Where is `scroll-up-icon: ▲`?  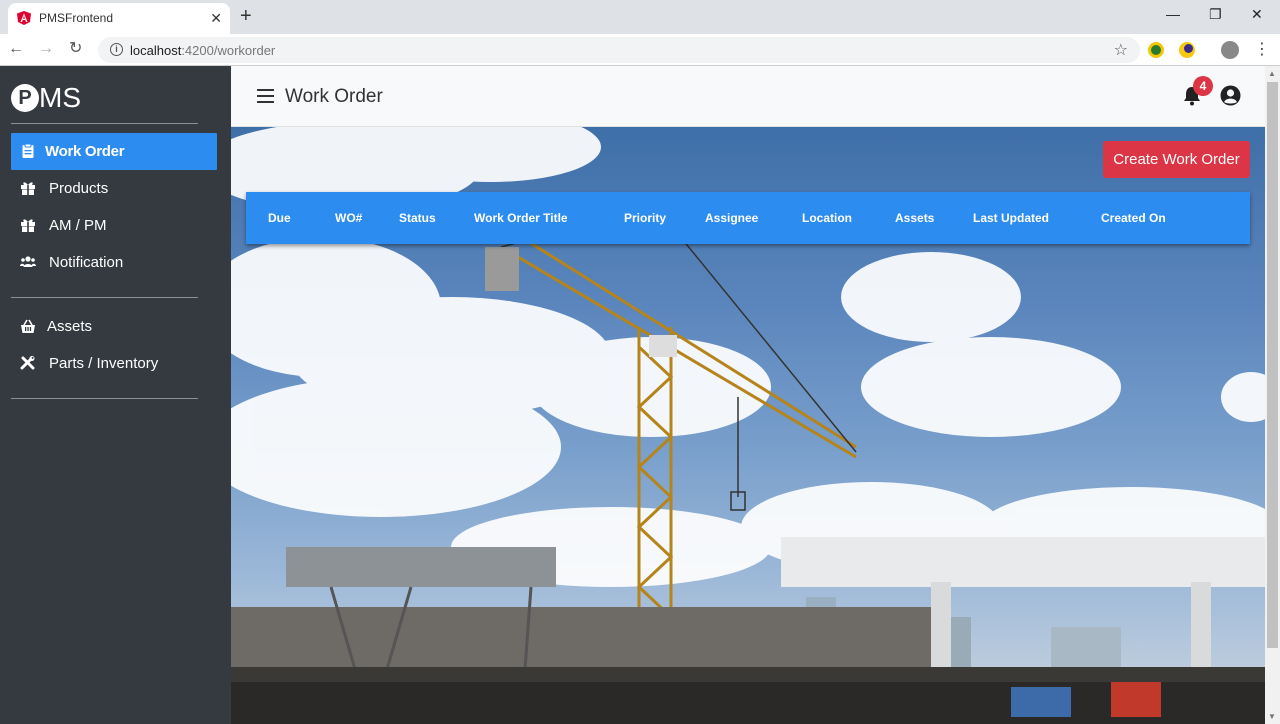
scroll-up-icon: ▲ is located at coordinates (1272, 73).